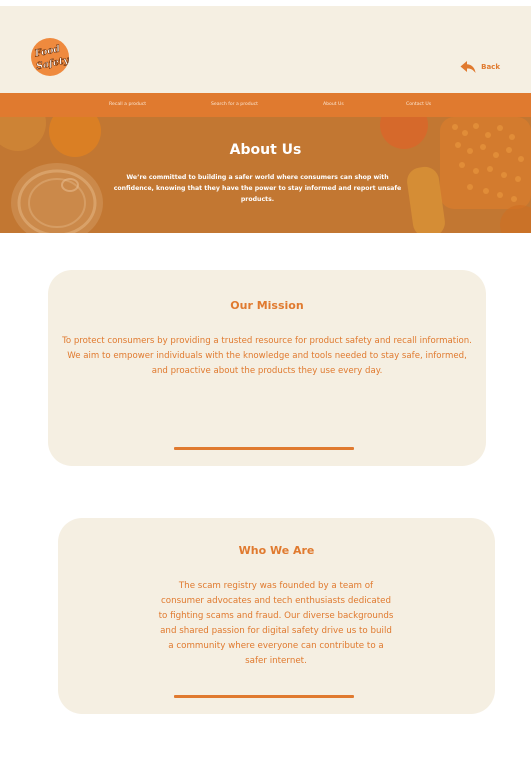 This screenshot has width=531, height=758. I want to click on nav-item-contact: Contact Us, so click(418, 105).